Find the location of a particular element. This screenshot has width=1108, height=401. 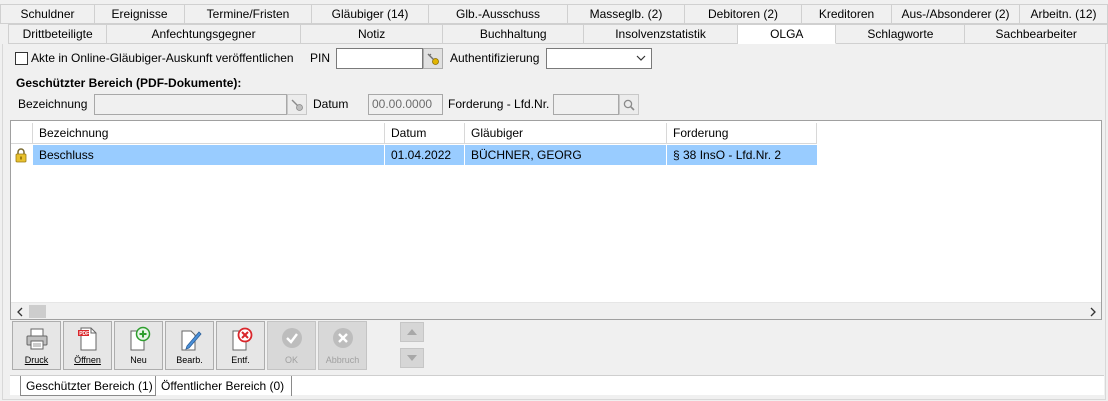

search-icon is located at coordinates (629, 105).